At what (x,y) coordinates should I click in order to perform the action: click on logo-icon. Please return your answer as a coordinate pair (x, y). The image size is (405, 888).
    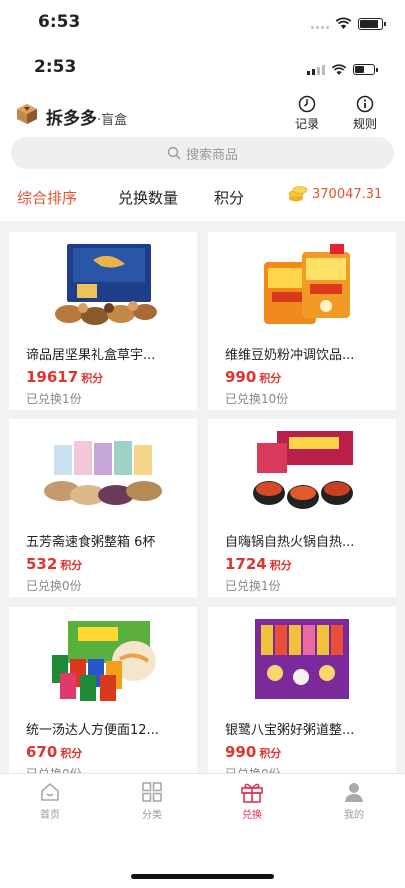
    Looking at the image, I should click on (27, 114).